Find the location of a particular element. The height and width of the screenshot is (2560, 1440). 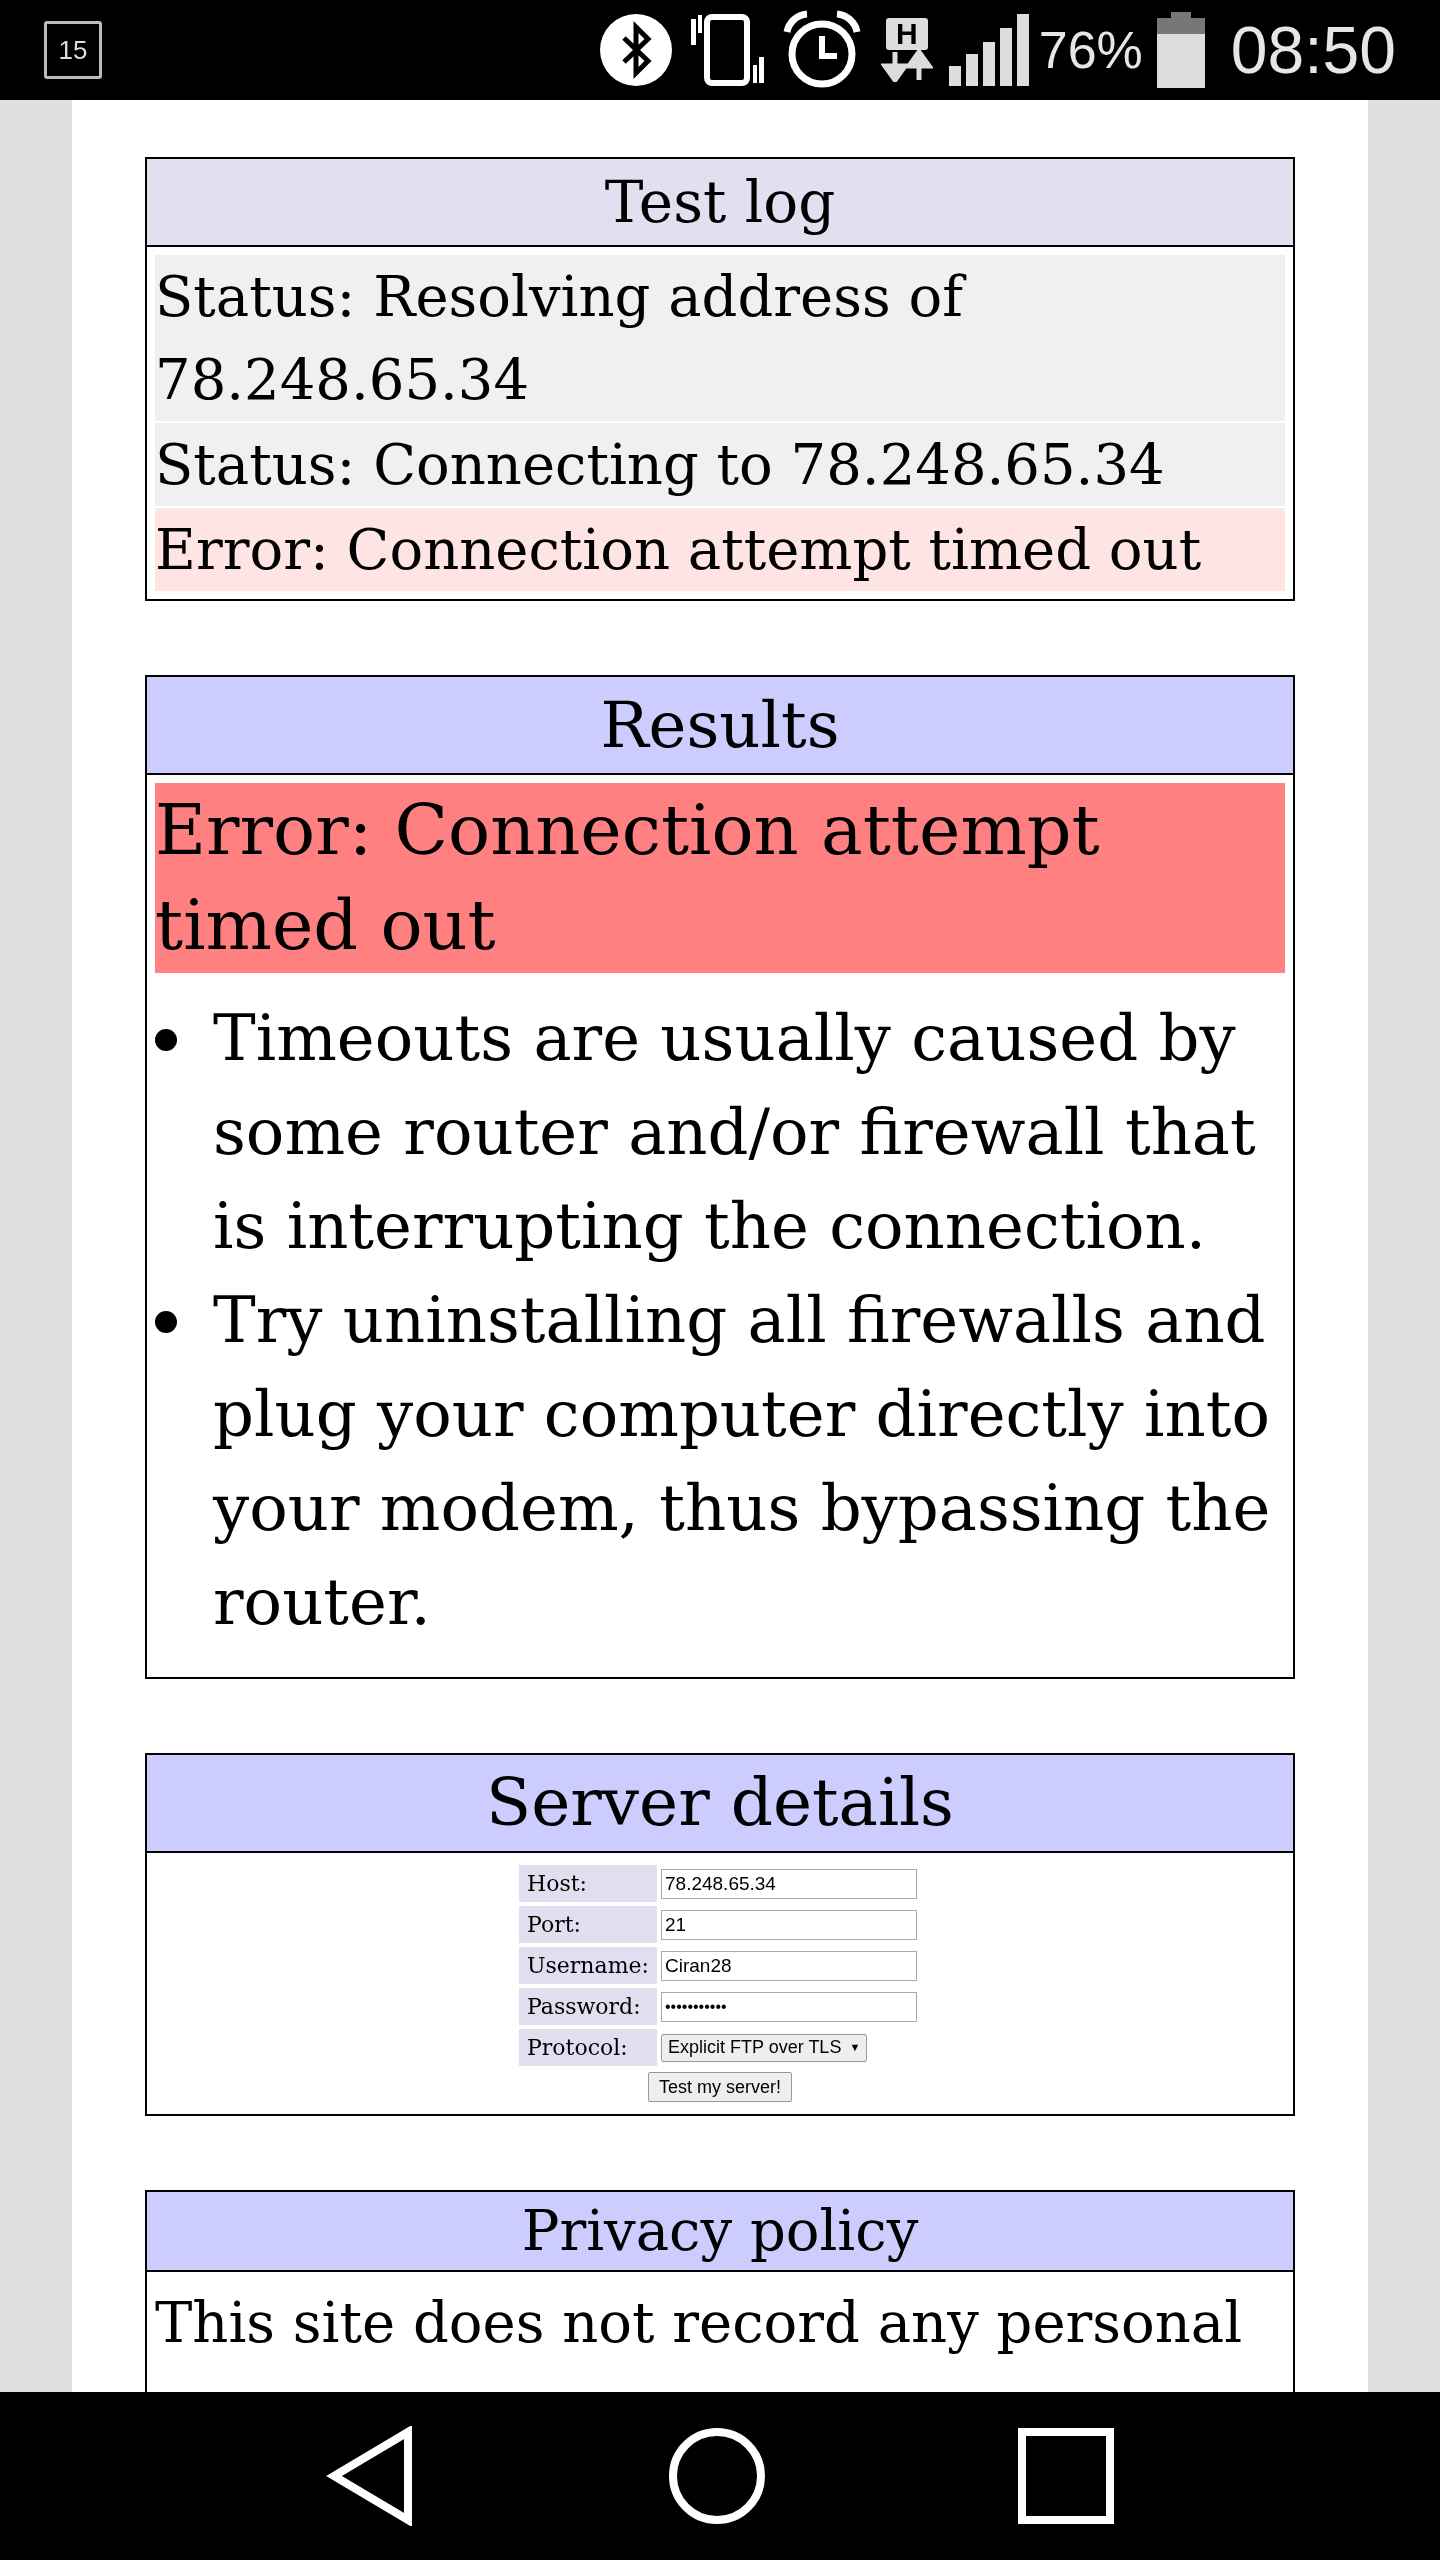

log-entry: Status: Resolving address of 78.248.65.34 is located at coordinates (720, 338).